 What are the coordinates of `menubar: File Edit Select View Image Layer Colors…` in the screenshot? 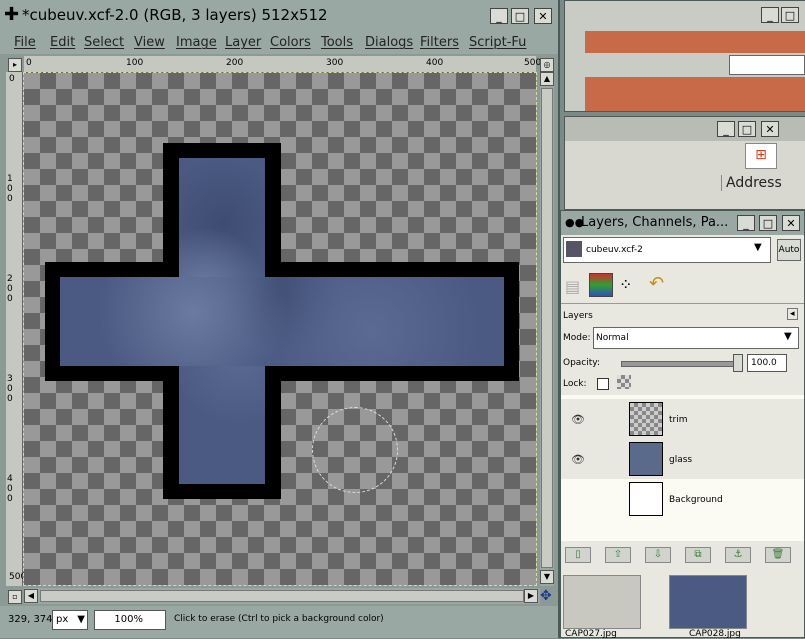 It's located at (279, 43).